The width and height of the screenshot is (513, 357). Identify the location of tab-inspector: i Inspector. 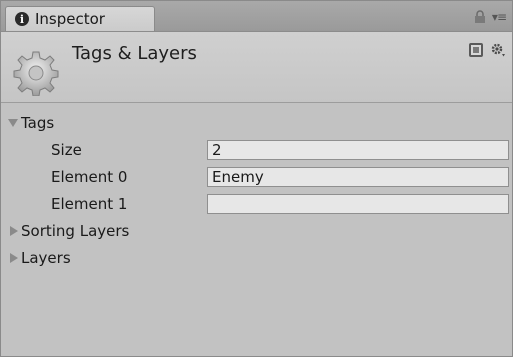
(80, 18).